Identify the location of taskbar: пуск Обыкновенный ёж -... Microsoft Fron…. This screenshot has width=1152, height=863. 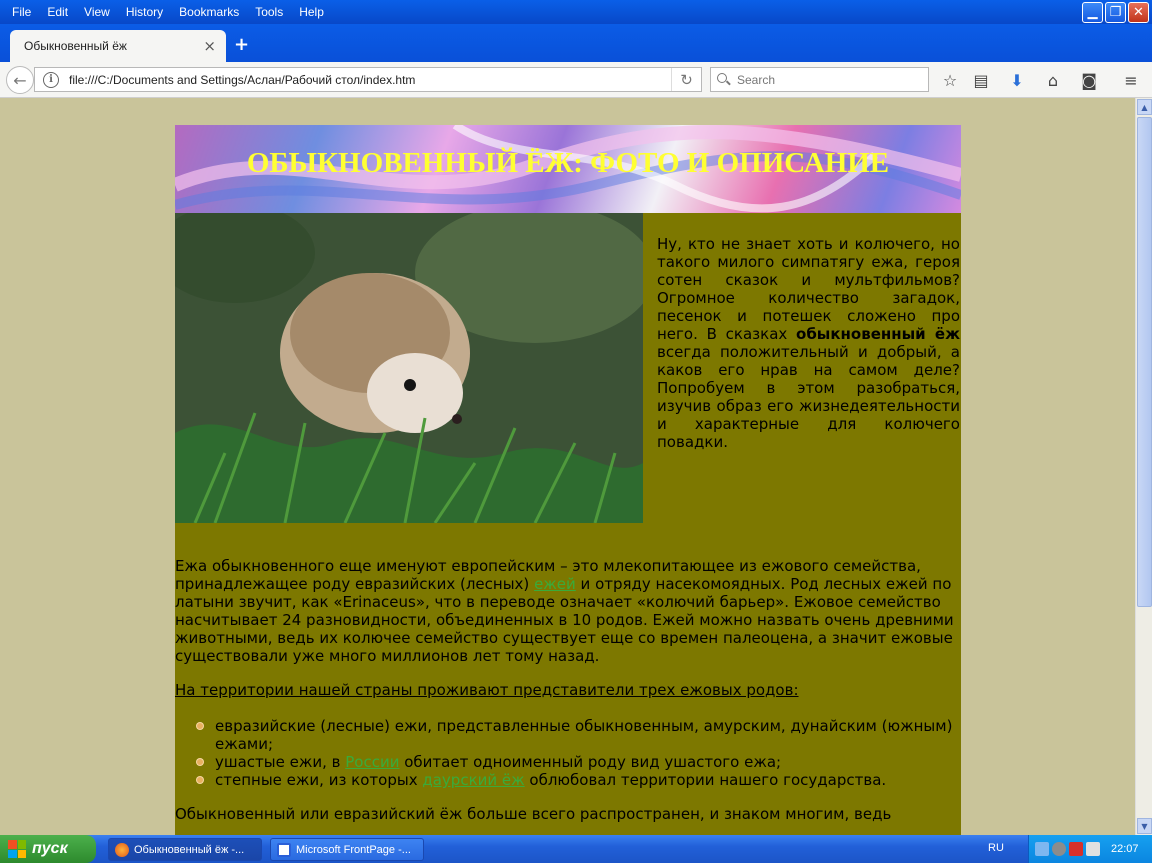
(576, 849).